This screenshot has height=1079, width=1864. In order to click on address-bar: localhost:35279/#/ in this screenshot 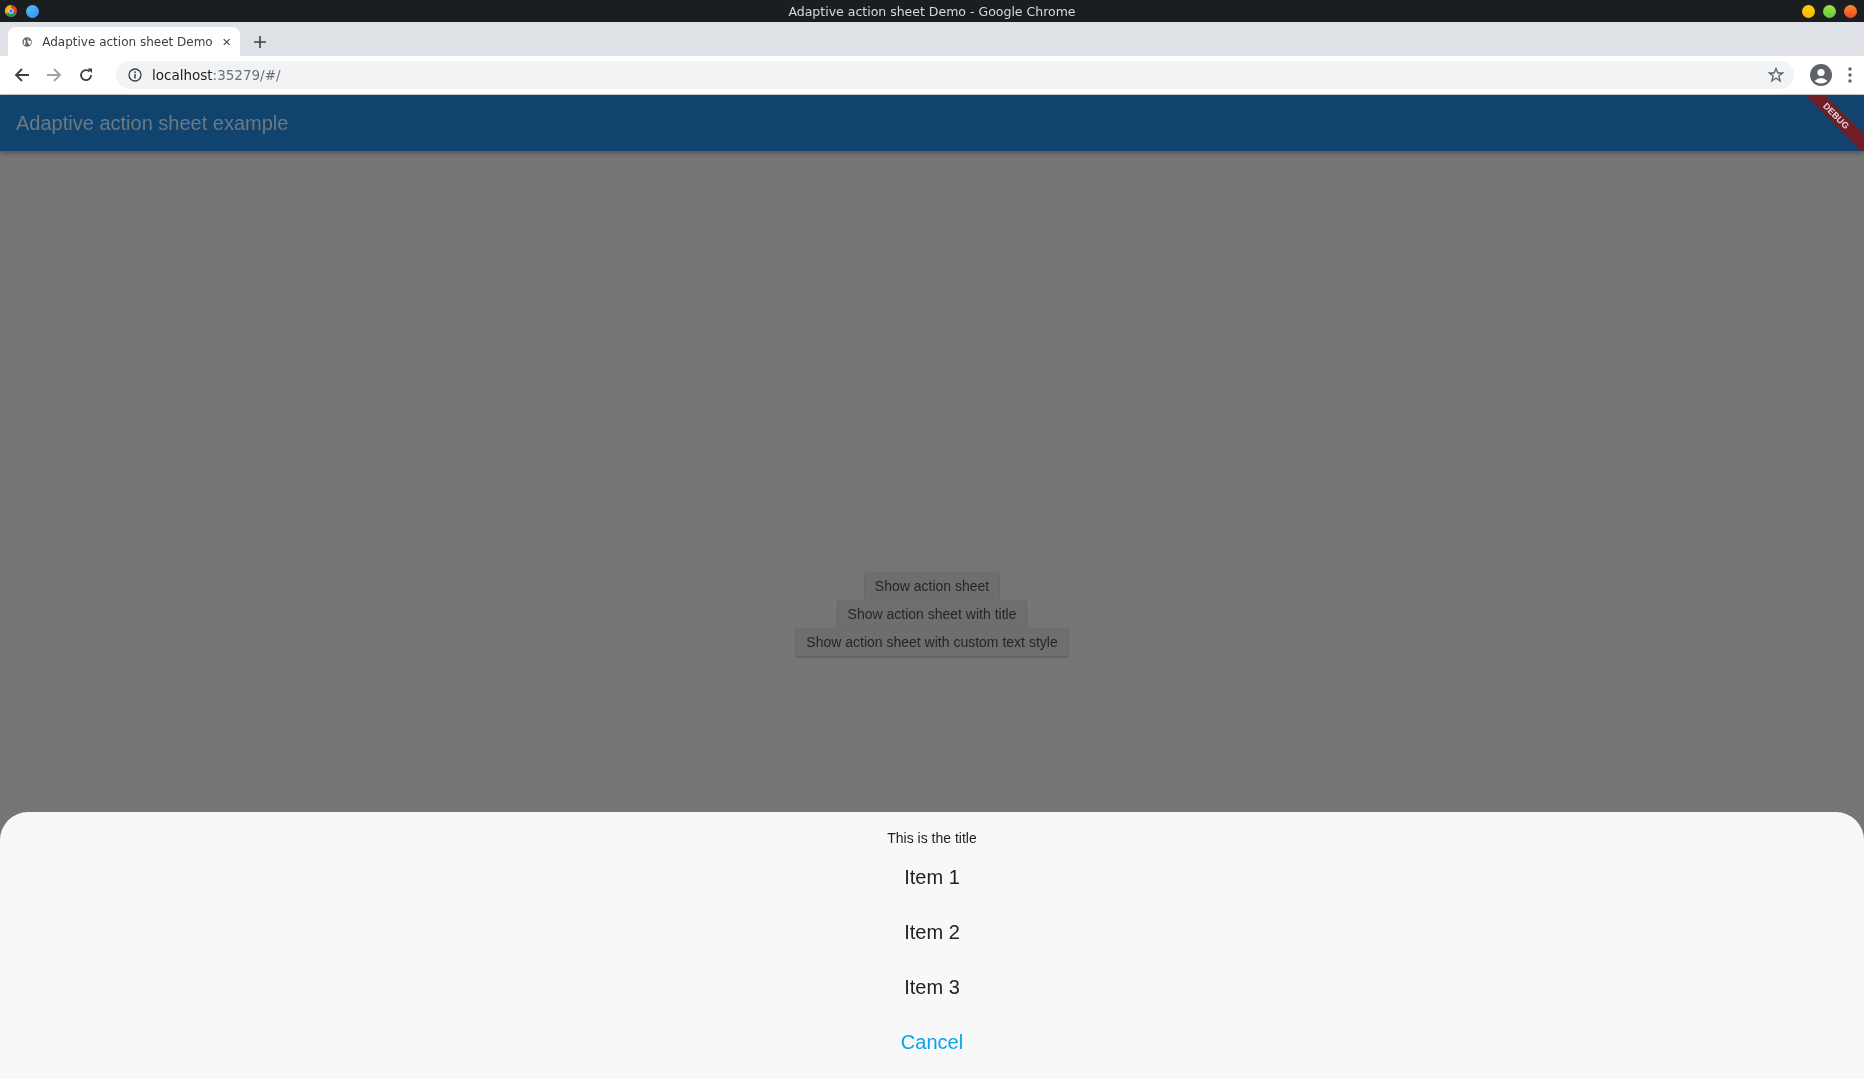, I will do `click(955, 75)`.